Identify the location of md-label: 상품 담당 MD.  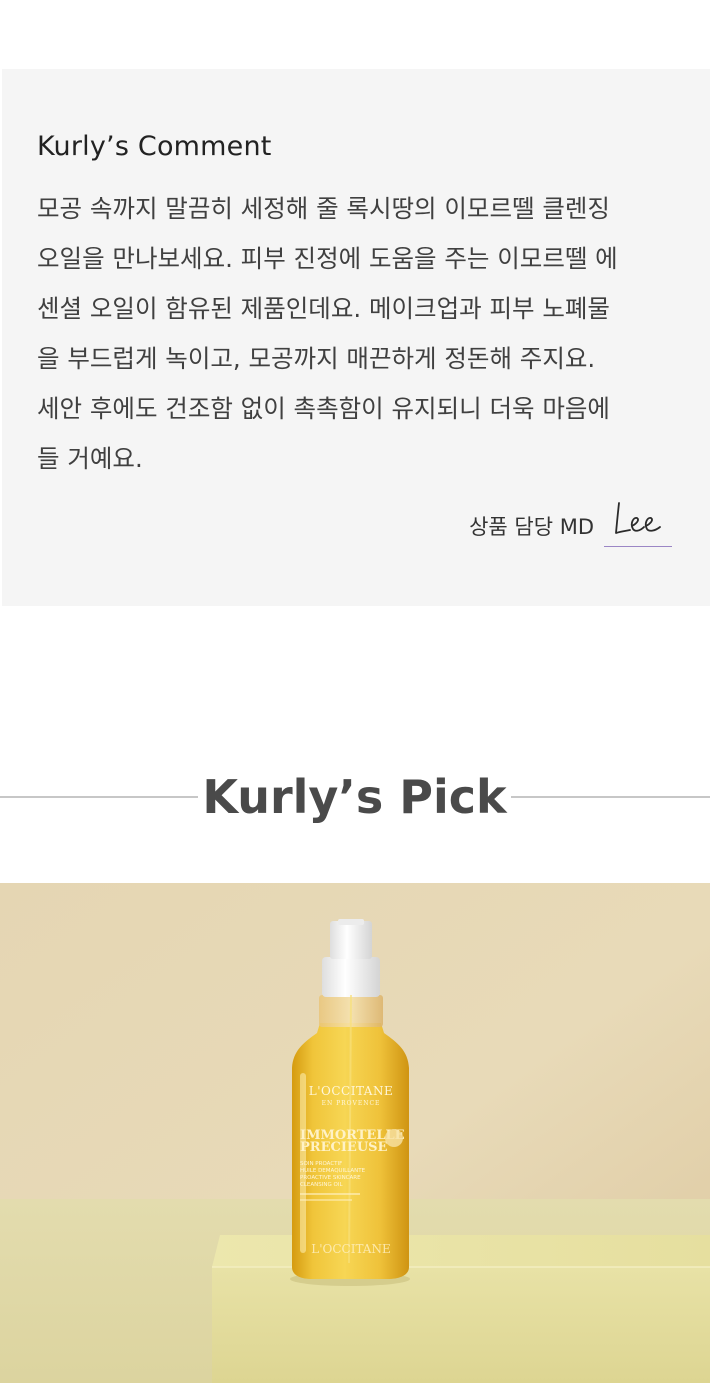
(531, 527).